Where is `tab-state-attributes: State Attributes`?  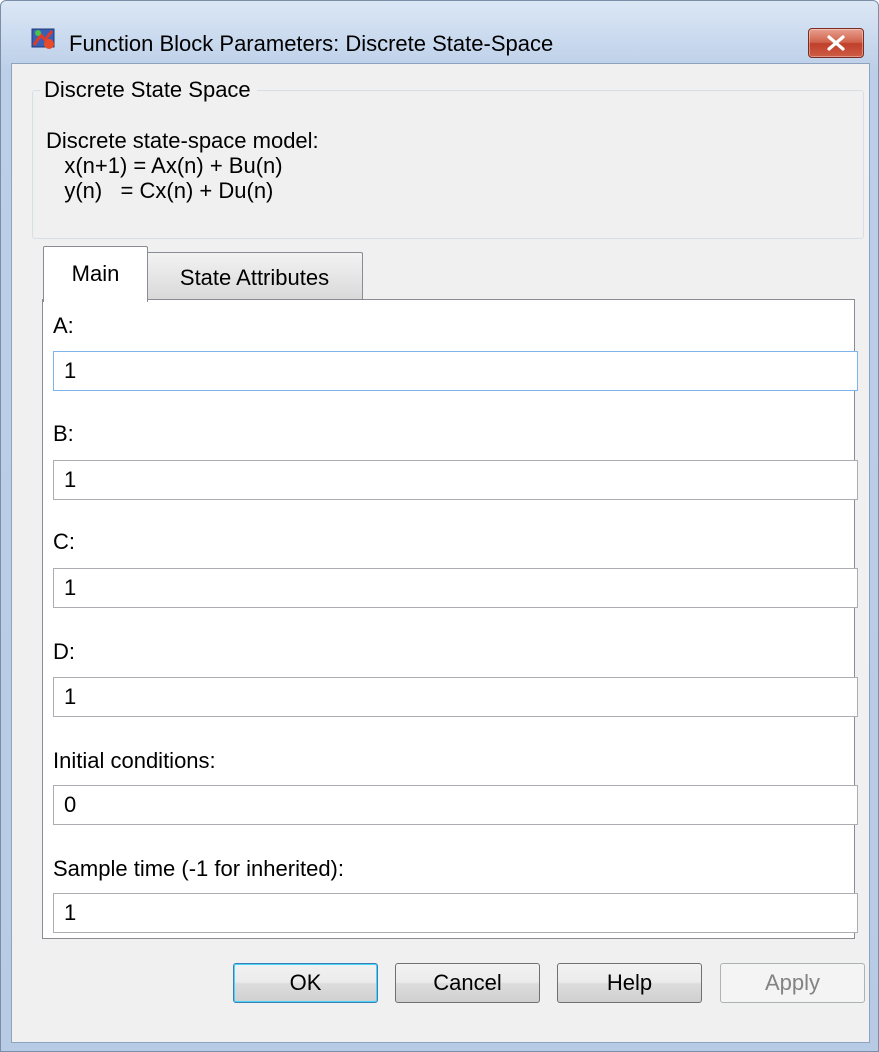 tab-state-attributes: State Attributes is located at coordinates (254, 275).